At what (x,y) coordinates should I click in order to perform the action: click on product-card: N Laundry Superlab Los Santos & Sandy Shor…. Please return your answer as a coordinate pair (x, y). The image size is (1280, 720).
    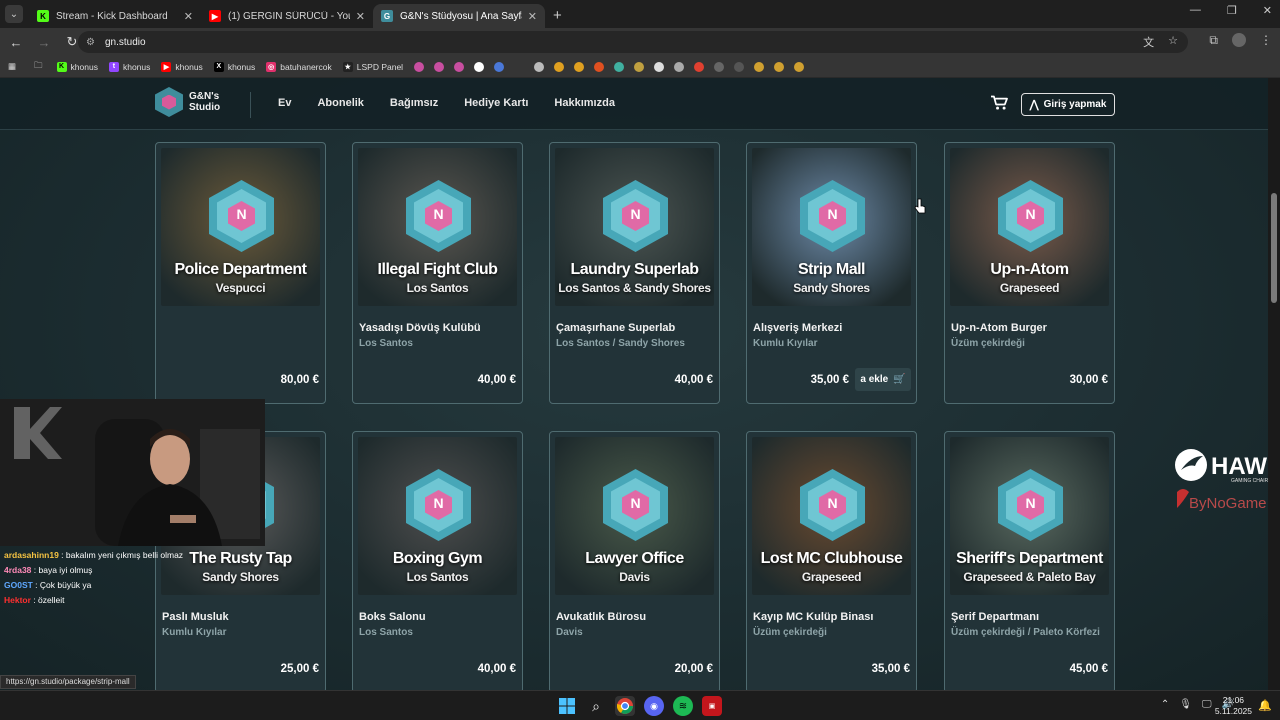
    Looking at the image, I should click on (634, 273).